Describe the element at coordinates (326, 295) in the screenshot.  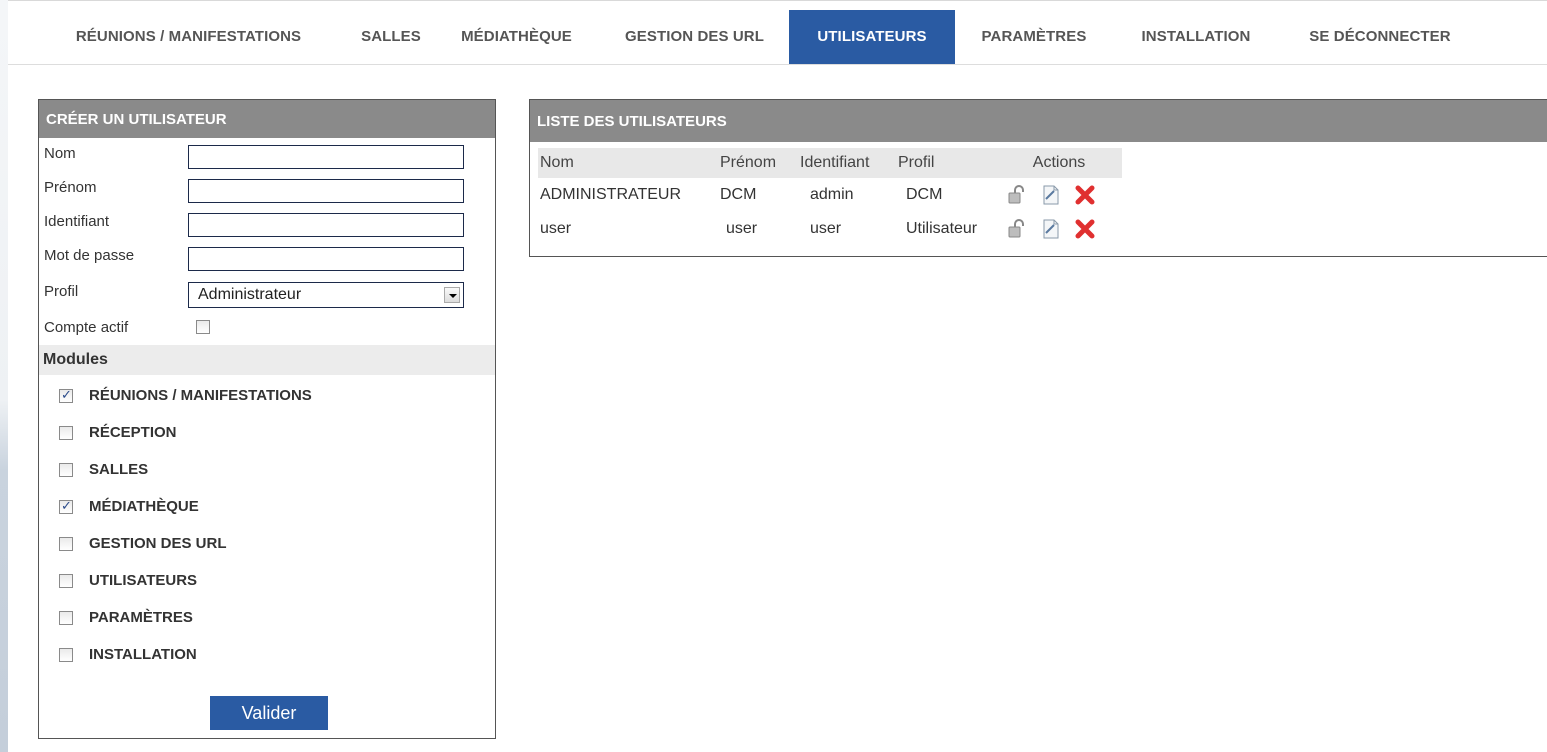
I see `profil-select: Administrateur` at that location.